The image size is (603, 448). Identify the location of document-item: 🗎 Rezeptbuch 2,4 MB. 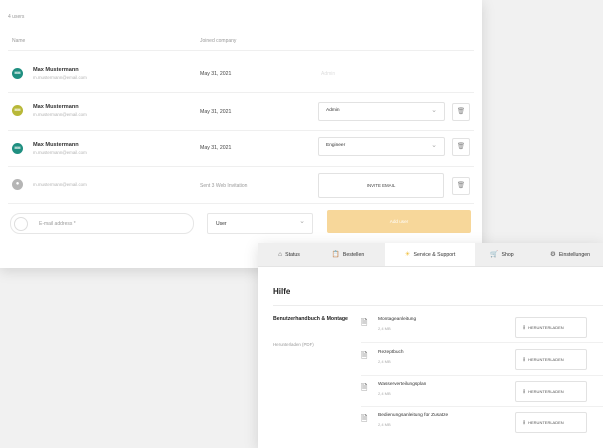
(436, 360).